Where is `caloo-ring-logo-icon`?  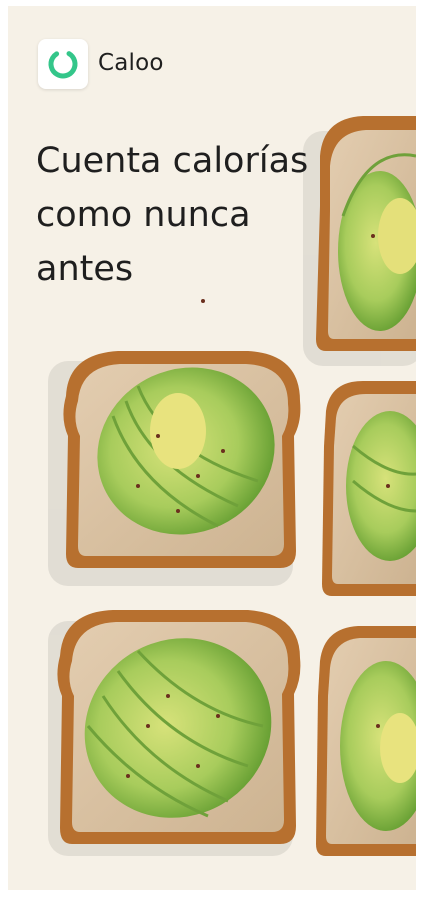 caloo-ring-logo-icon is located at coordinates (63, 64).